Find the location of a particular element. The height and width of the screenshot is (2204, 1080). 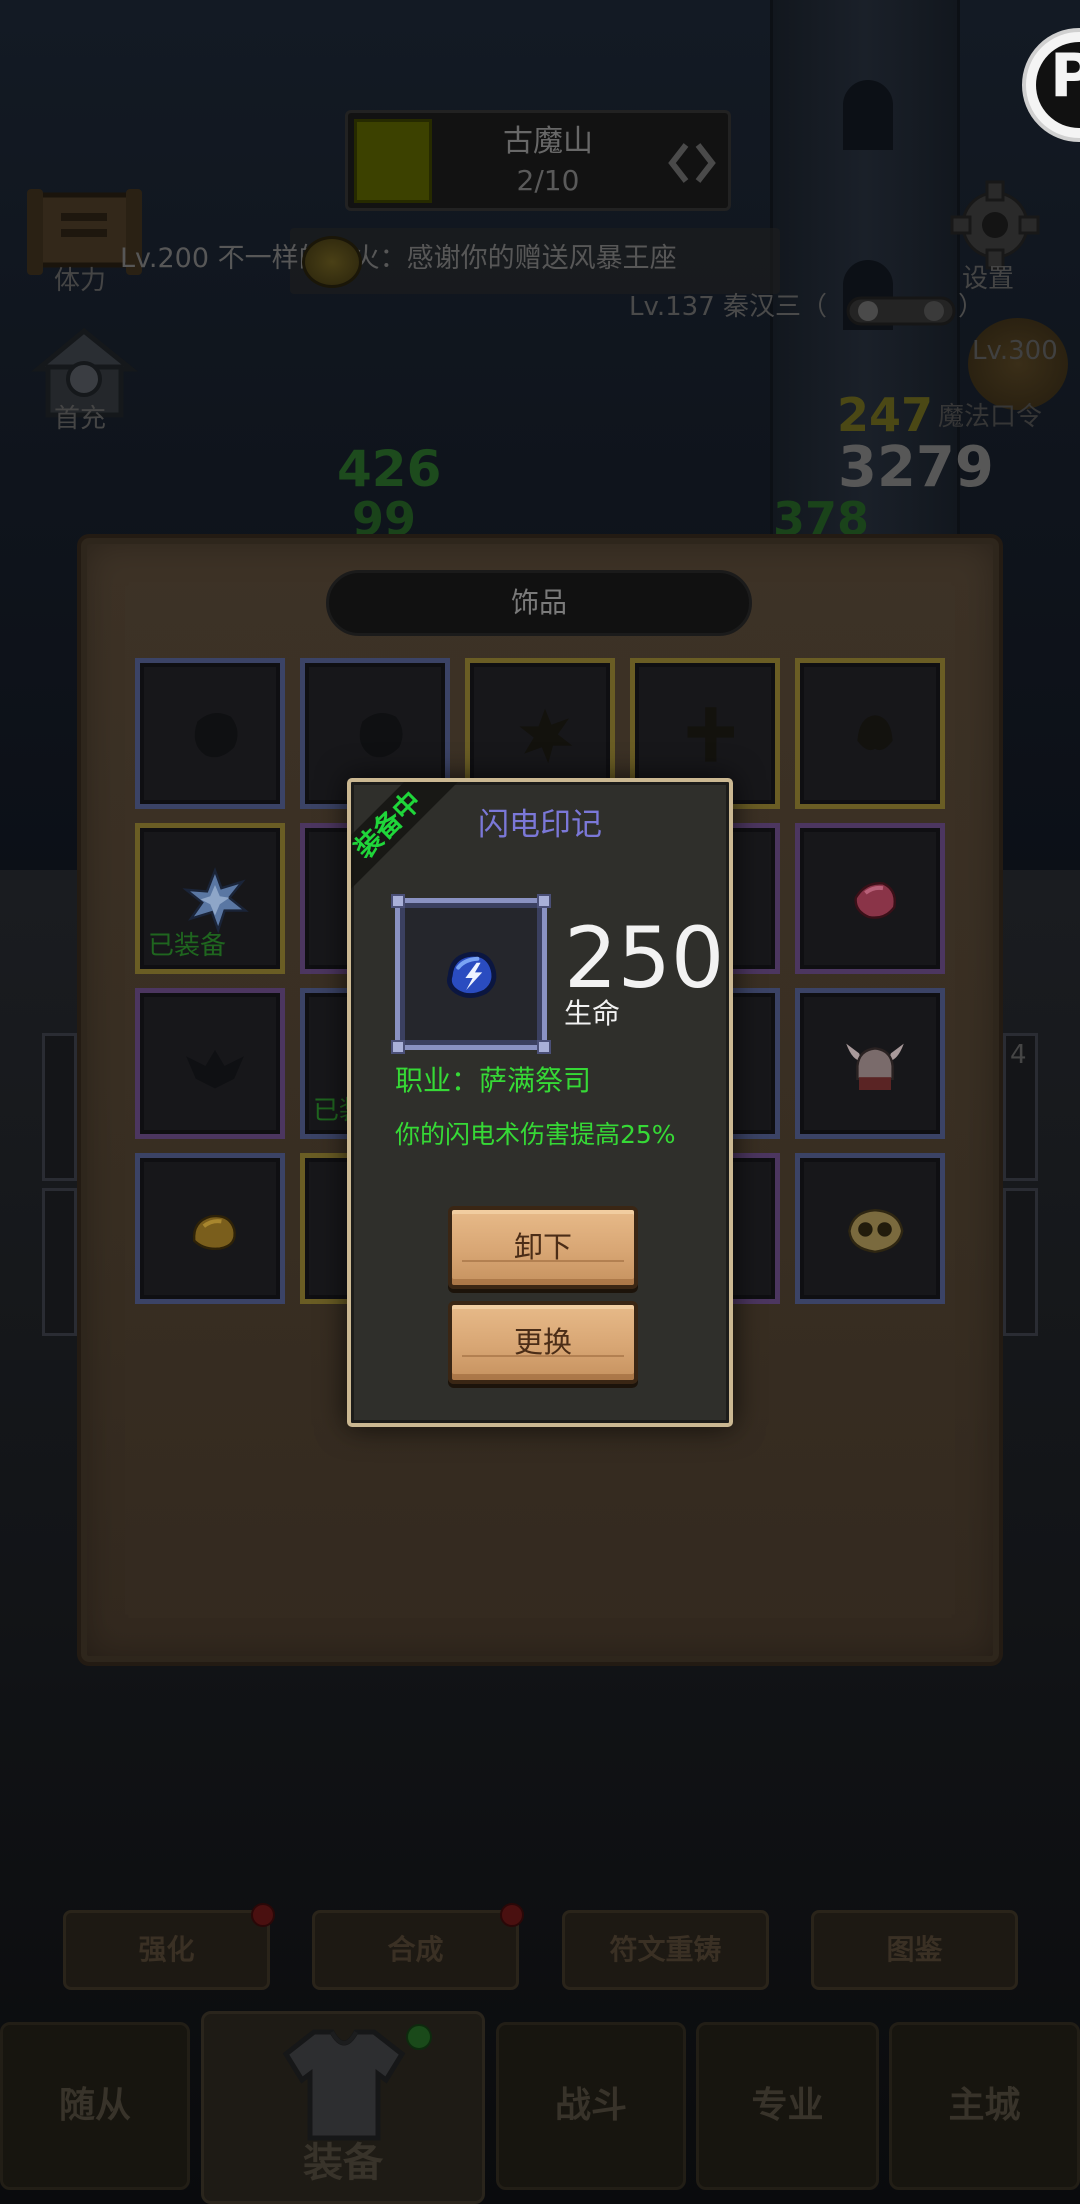

nav-tab-main-city: 主城 is located at coordinates (984, 2106).